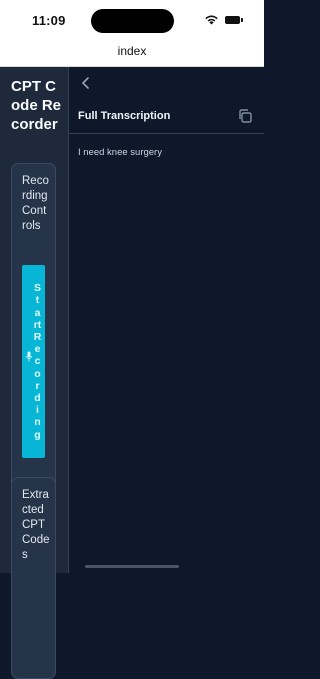  I want to click on start-recording-label: Start Recording, so click(37, 361).